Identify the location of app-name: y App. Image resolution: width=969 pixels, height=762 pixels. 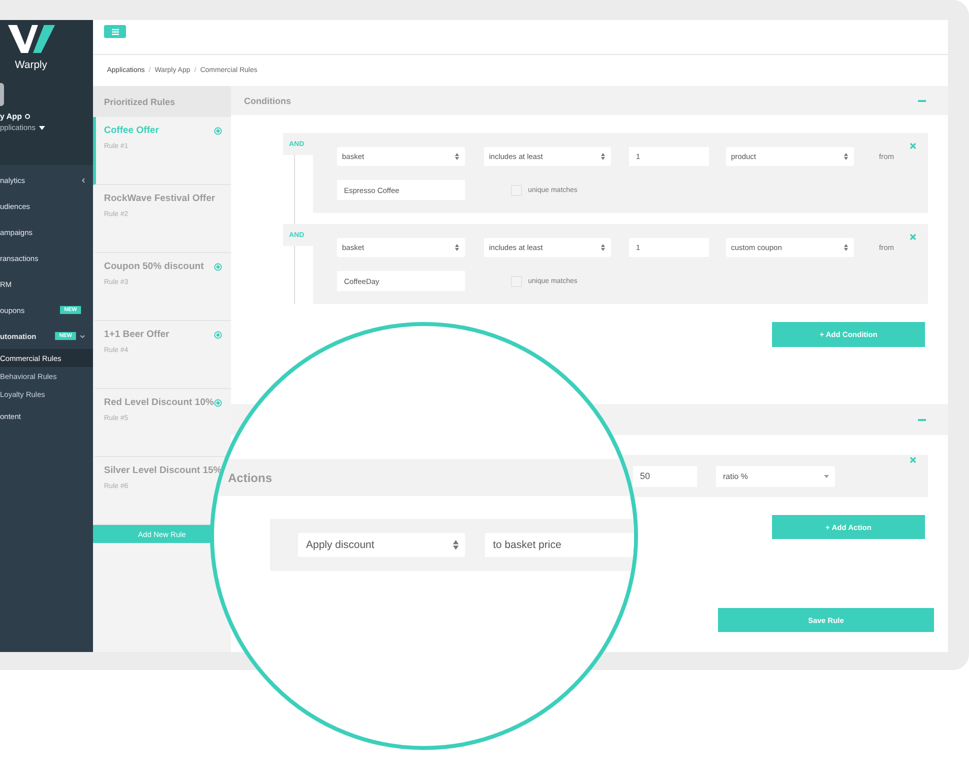
(46, 116).